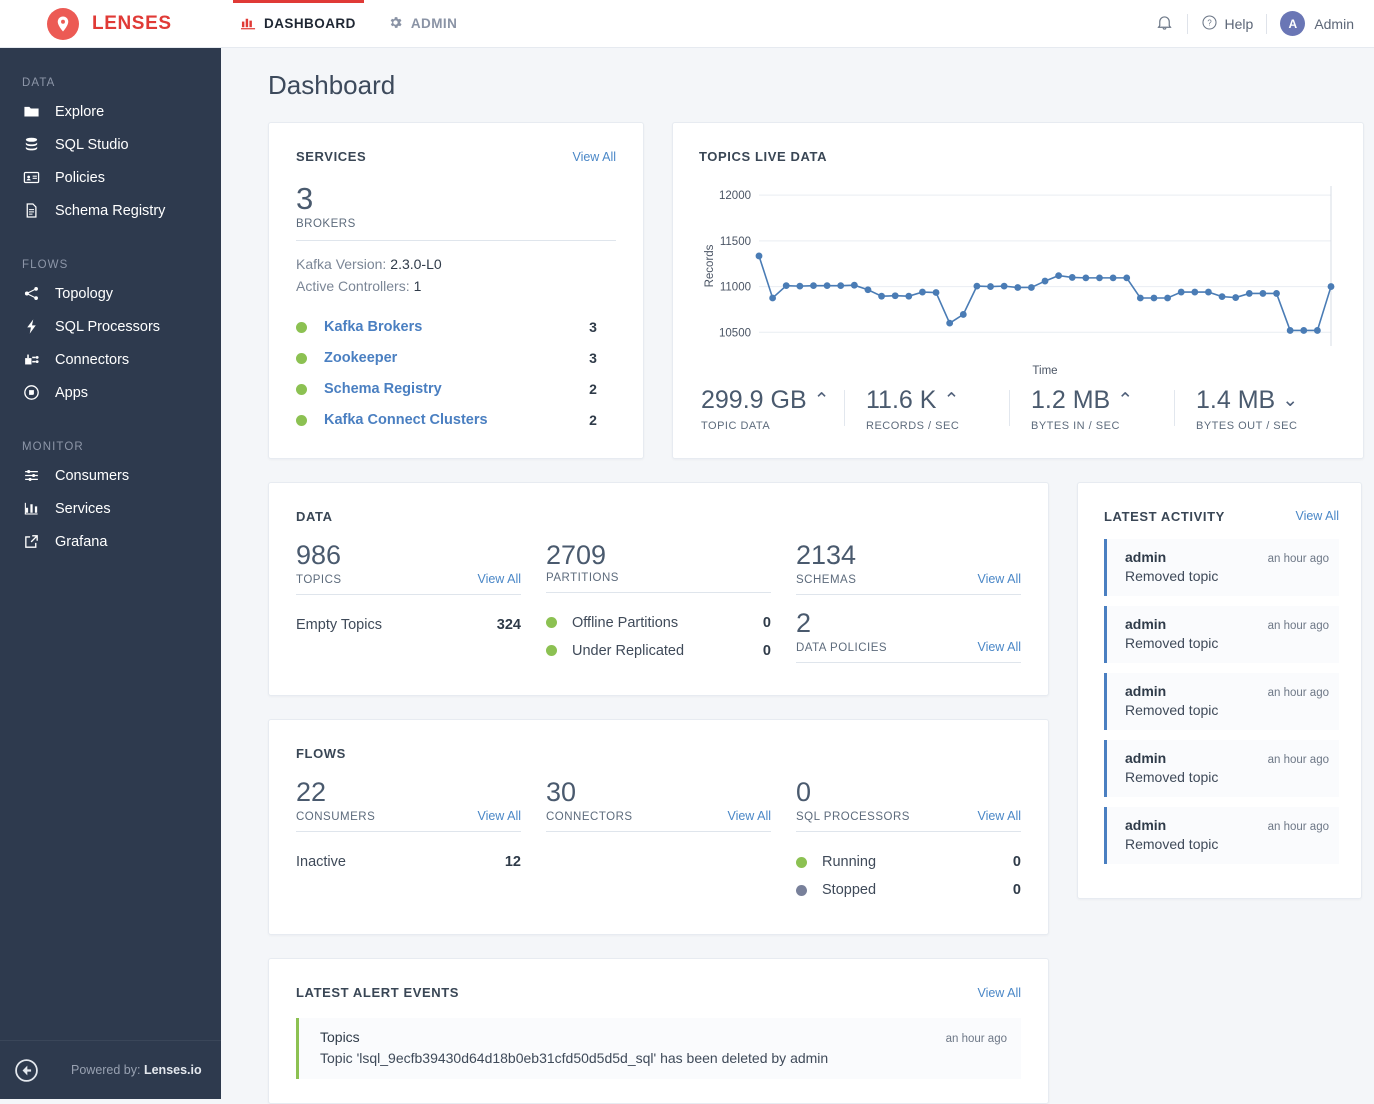 This screenshot has width=1374, height=1104. What do you see at coordinates (508, 624) in the screenshot?
I see `empty-topics-value: 324` at bounding box center [508, 624].